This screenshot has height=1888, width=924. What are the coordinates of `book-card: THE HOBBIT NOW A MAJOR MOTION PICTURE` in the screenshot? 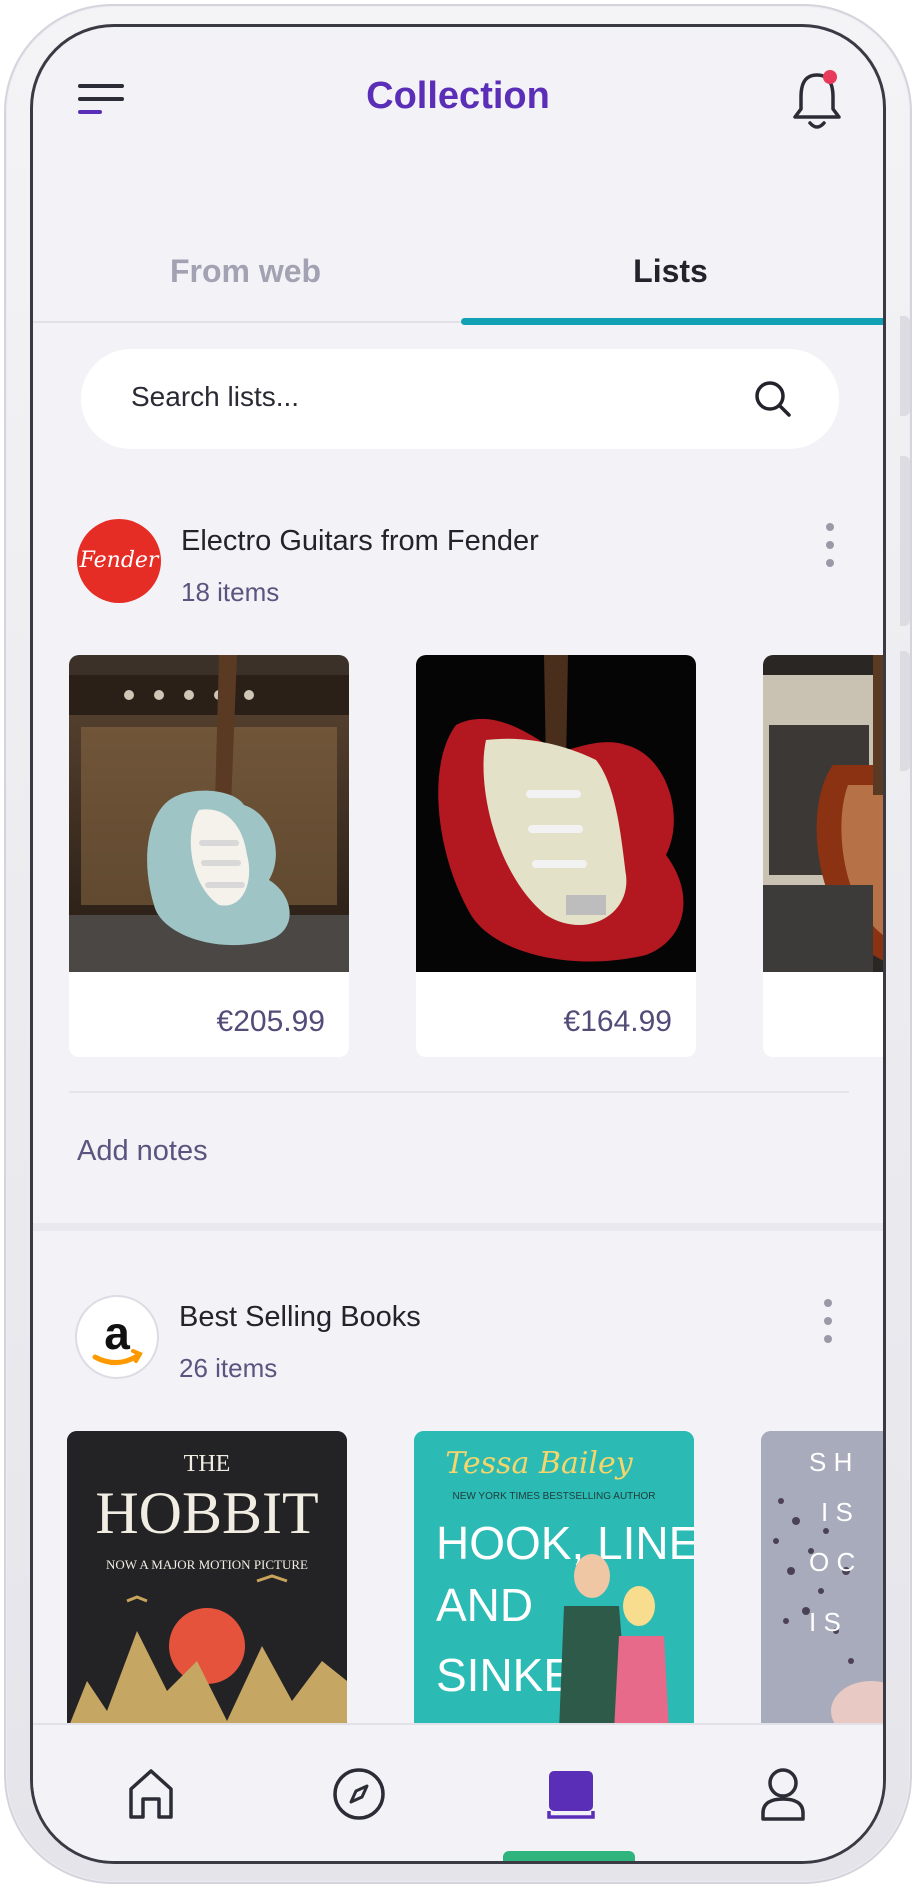 It's located at (207, 1581).